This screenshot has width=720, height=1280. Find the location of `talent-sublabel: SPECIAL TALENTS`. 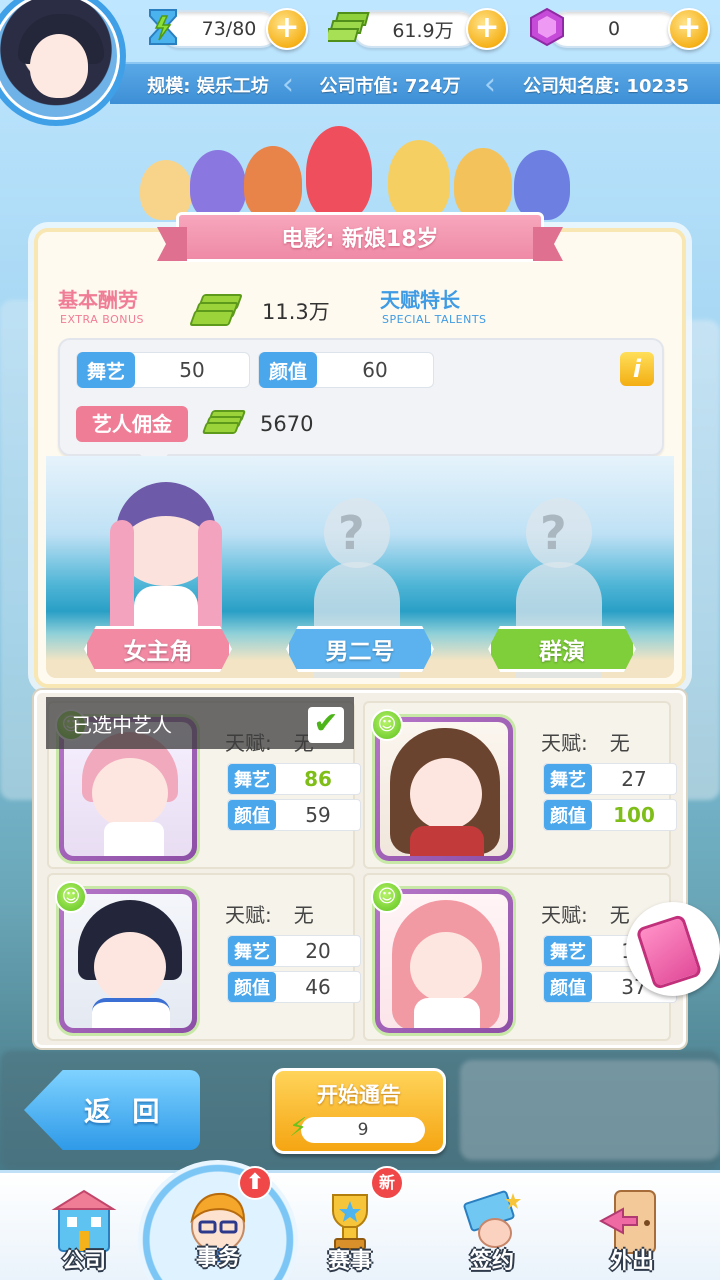

talent-sublabel: SPECIAL TALENTS is located at coordinates (434, 319).